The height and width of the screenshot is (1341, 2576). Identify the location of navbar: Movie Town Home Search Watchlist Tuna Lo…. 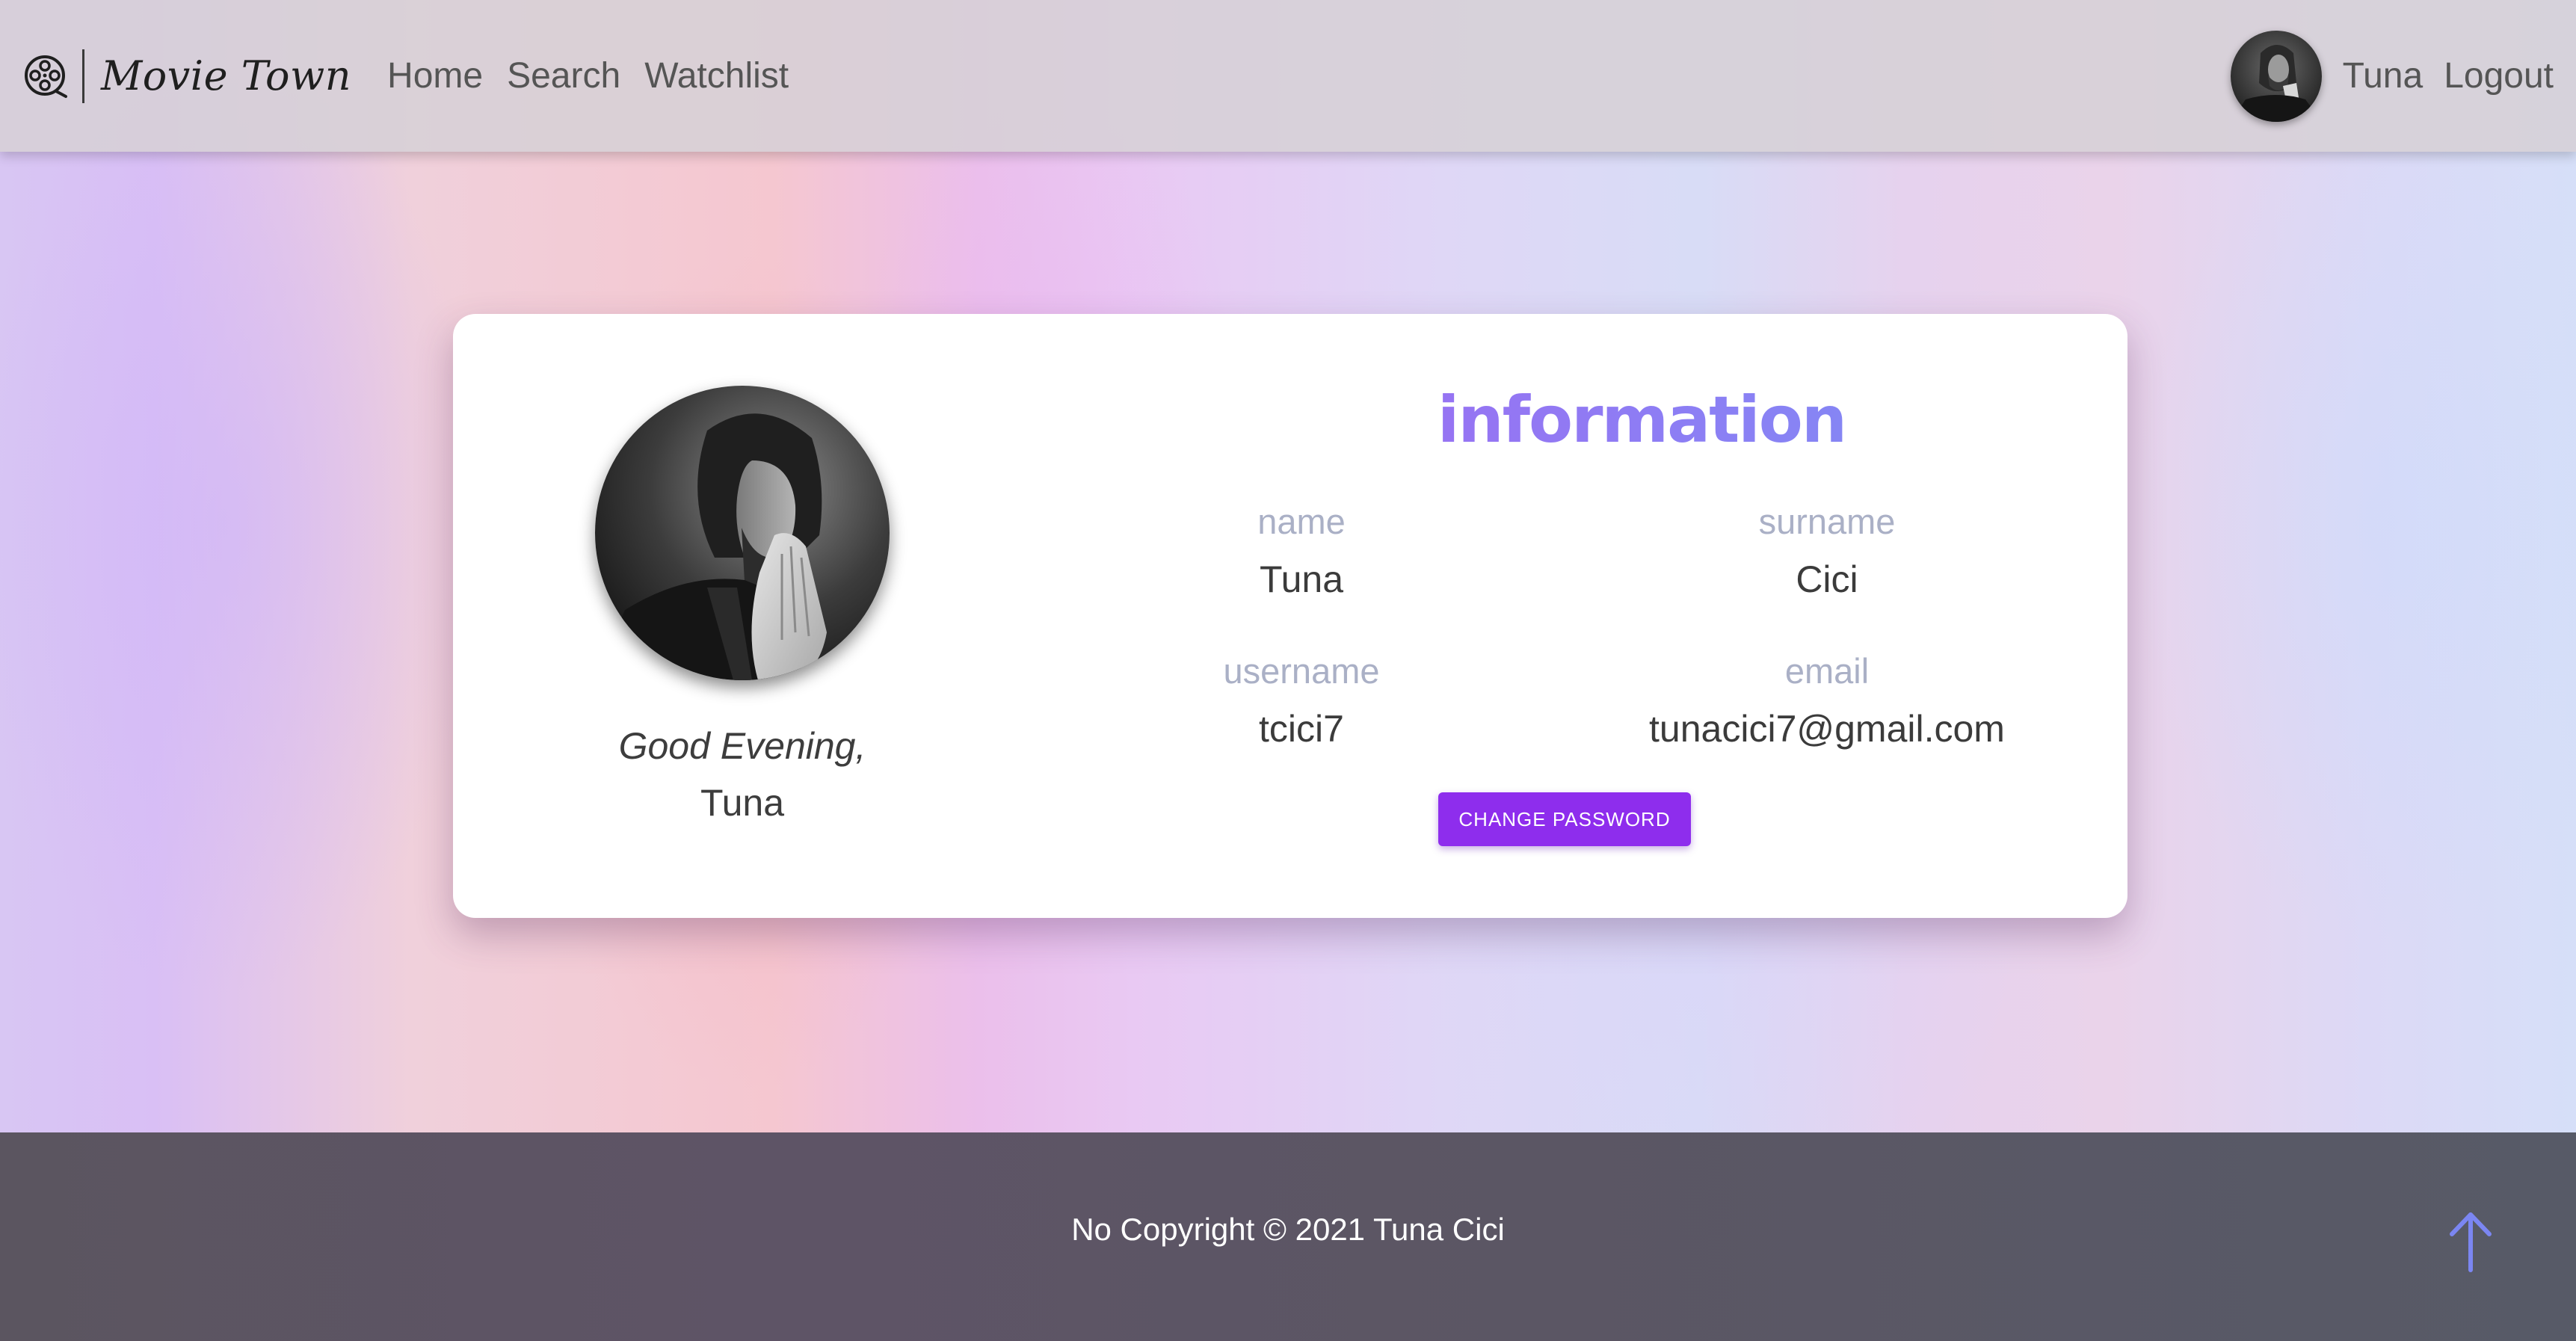
(1288, 76).